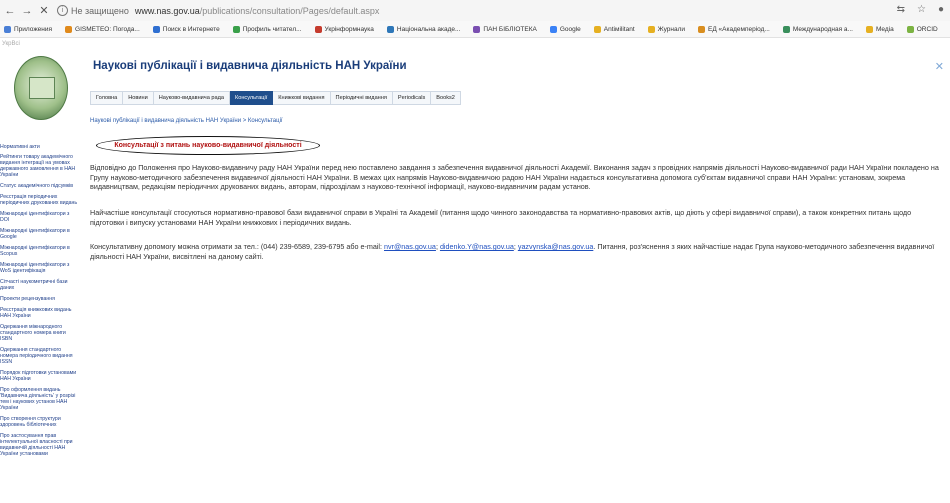 The image size is (950, 503). What do you see at coordinates (477, 246) in the screenshot?
I see `email-link-didenko: didenko.Y@nas.gov.ua` at bounding box center [477, 246].